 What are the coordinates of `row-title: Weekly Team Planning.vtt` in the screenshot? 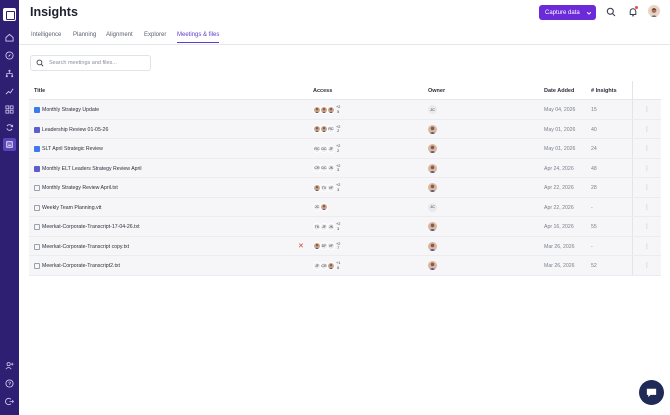 It's located at (72, 208).